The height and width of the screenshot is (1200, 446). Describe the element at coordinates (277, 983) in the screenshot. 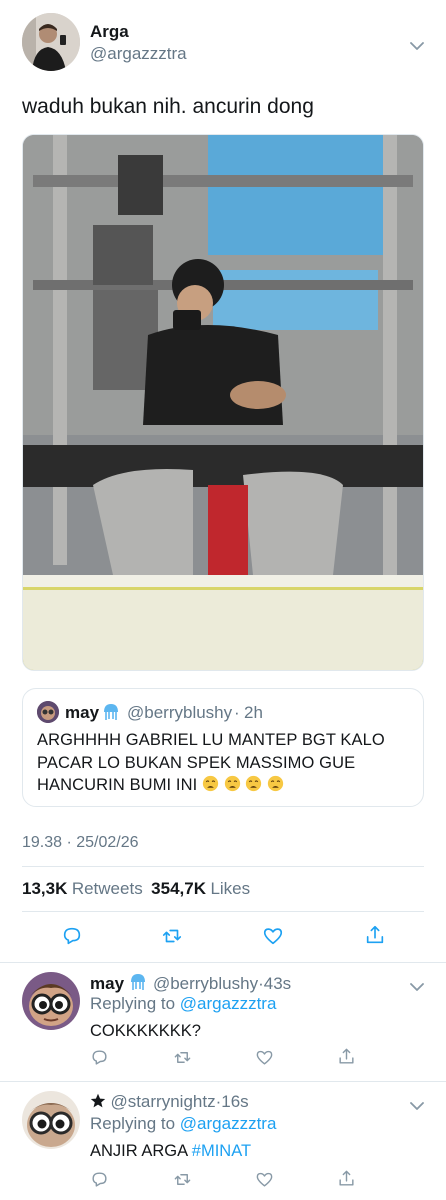

I see `reply-time: 43s` at that location.